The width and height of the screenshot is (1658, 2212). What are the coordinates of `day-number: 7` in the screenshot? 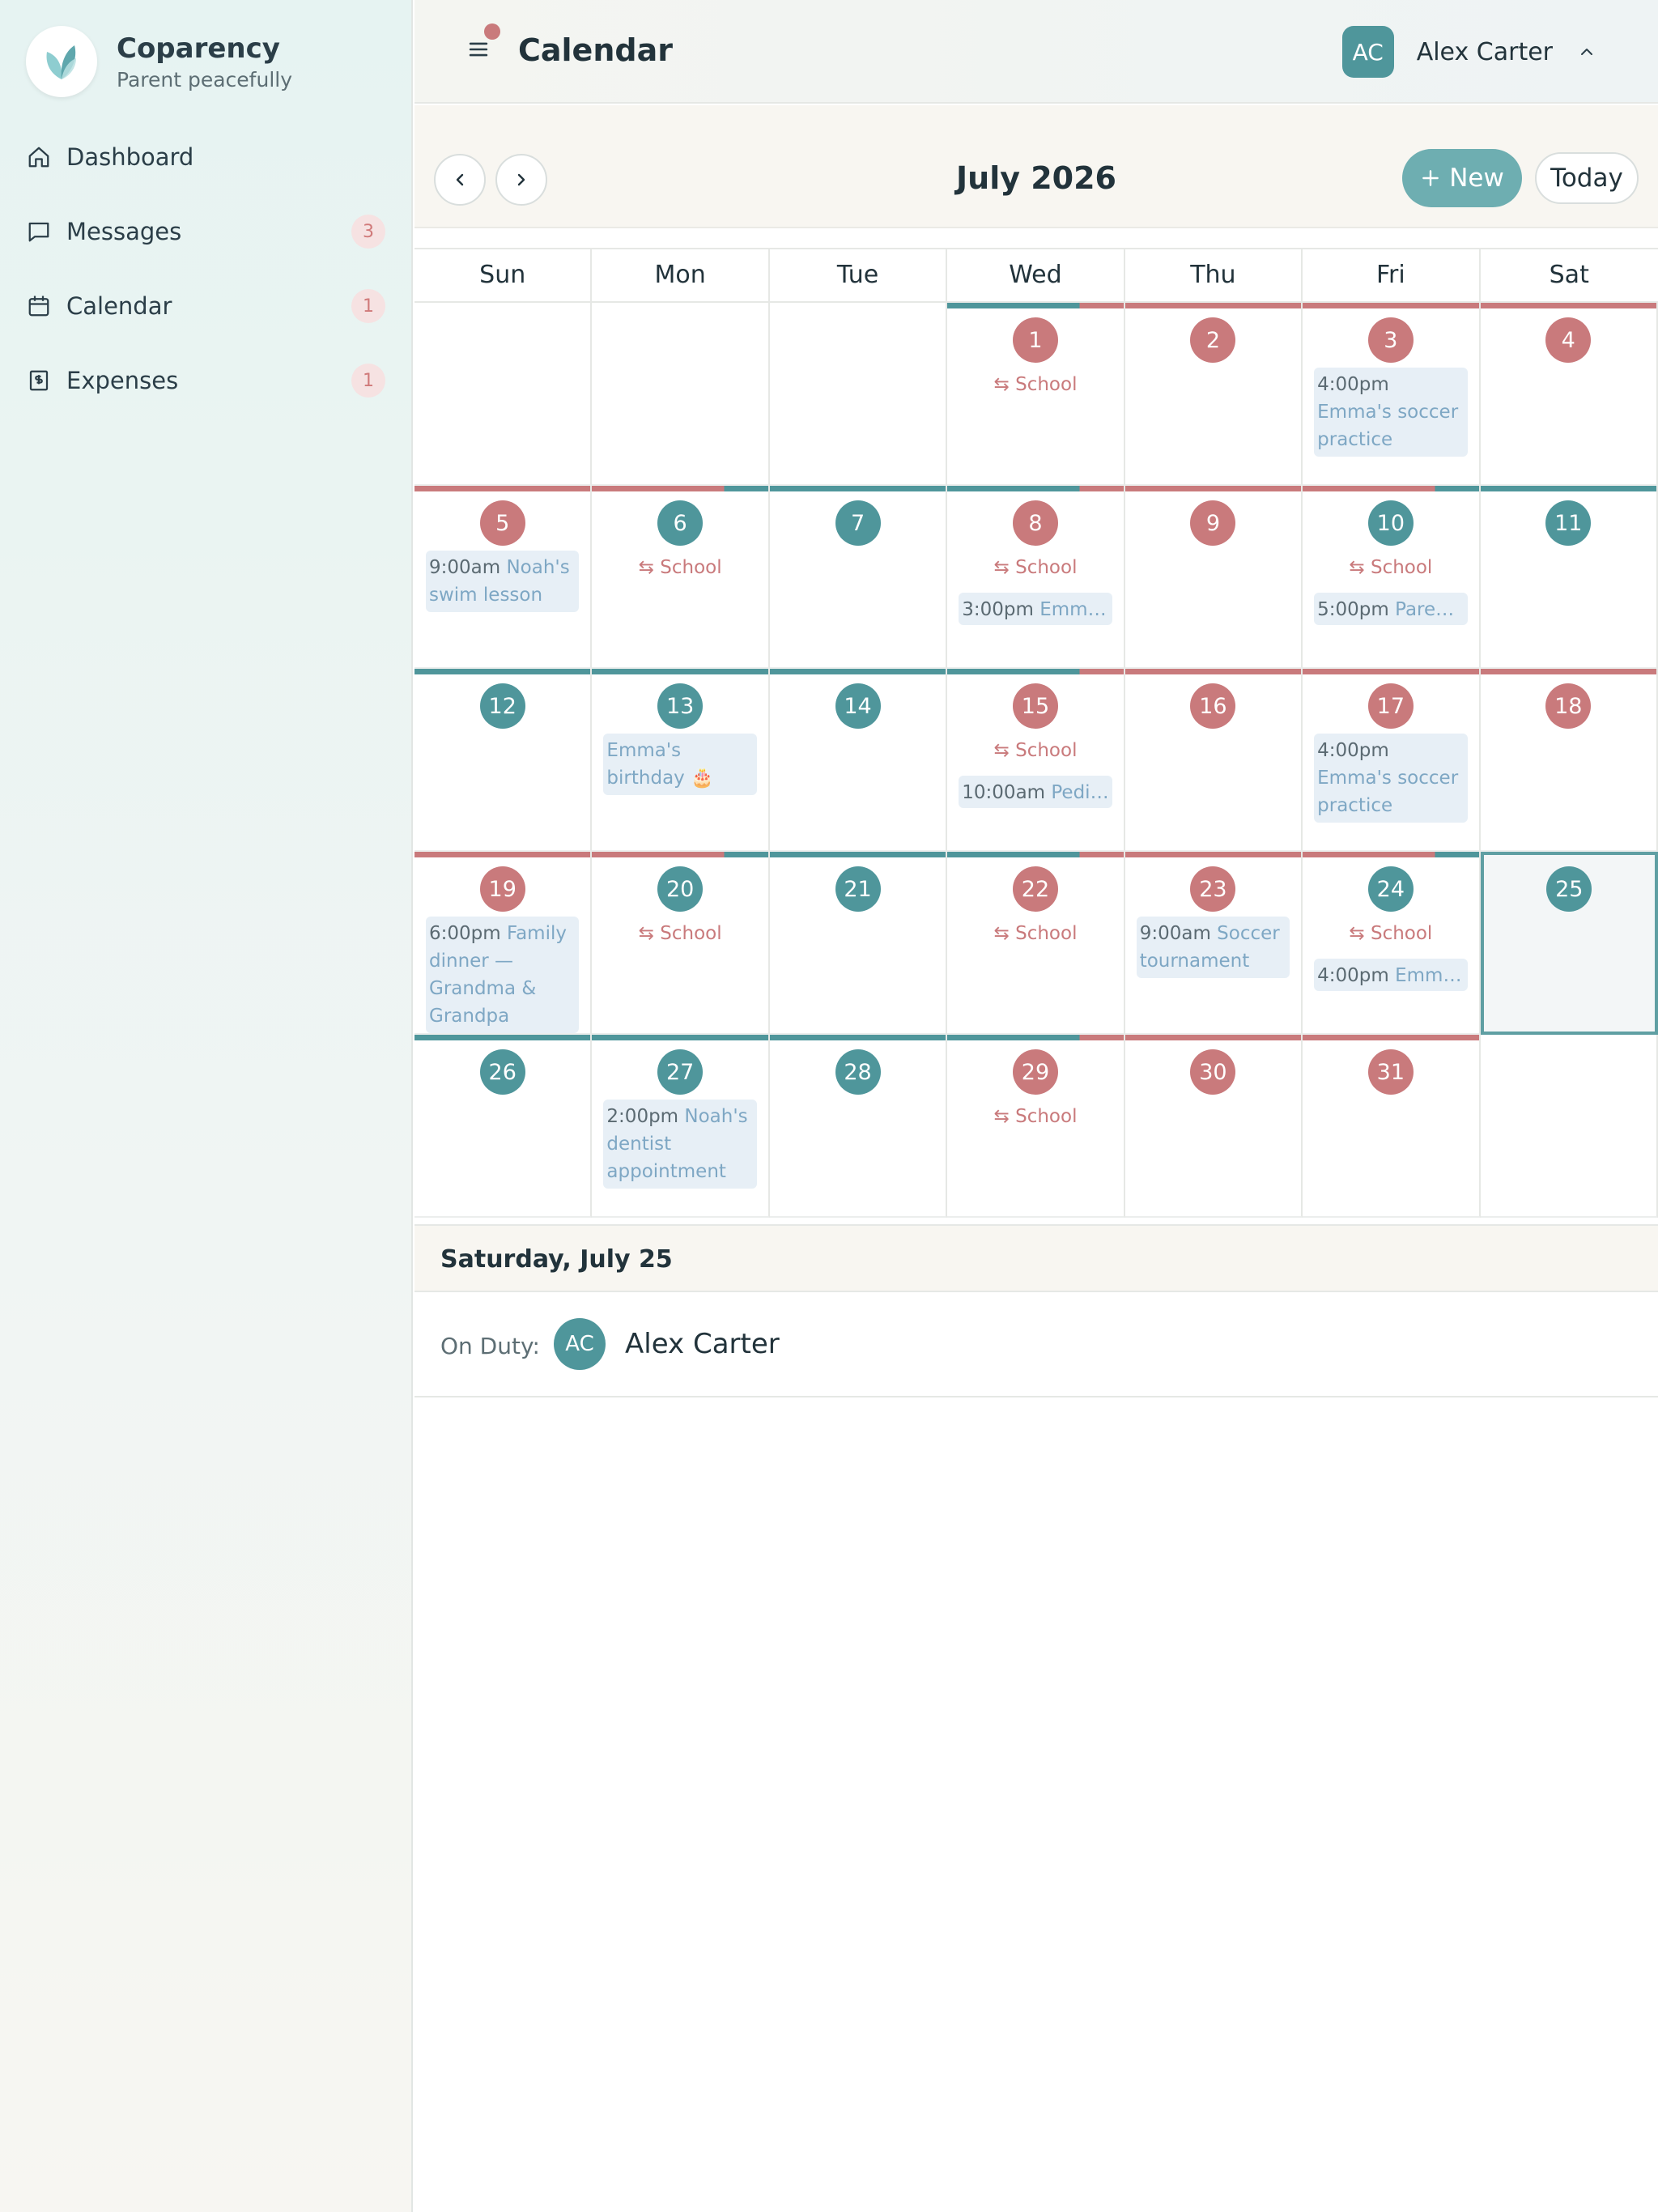 It's located at (858, 523).